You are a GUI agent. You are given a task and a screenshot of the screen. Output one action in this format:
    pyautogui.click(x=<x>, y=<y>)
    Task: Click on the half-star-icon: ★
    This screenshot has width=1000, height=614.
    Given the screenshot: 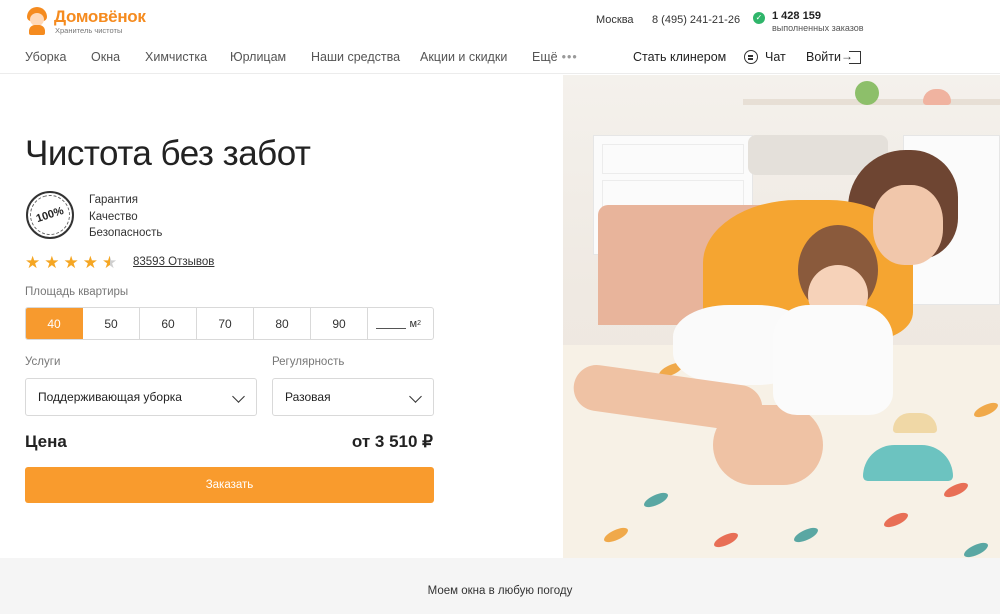 What is the action you would take?
    pyautogui.click(x=110, y=262)
    